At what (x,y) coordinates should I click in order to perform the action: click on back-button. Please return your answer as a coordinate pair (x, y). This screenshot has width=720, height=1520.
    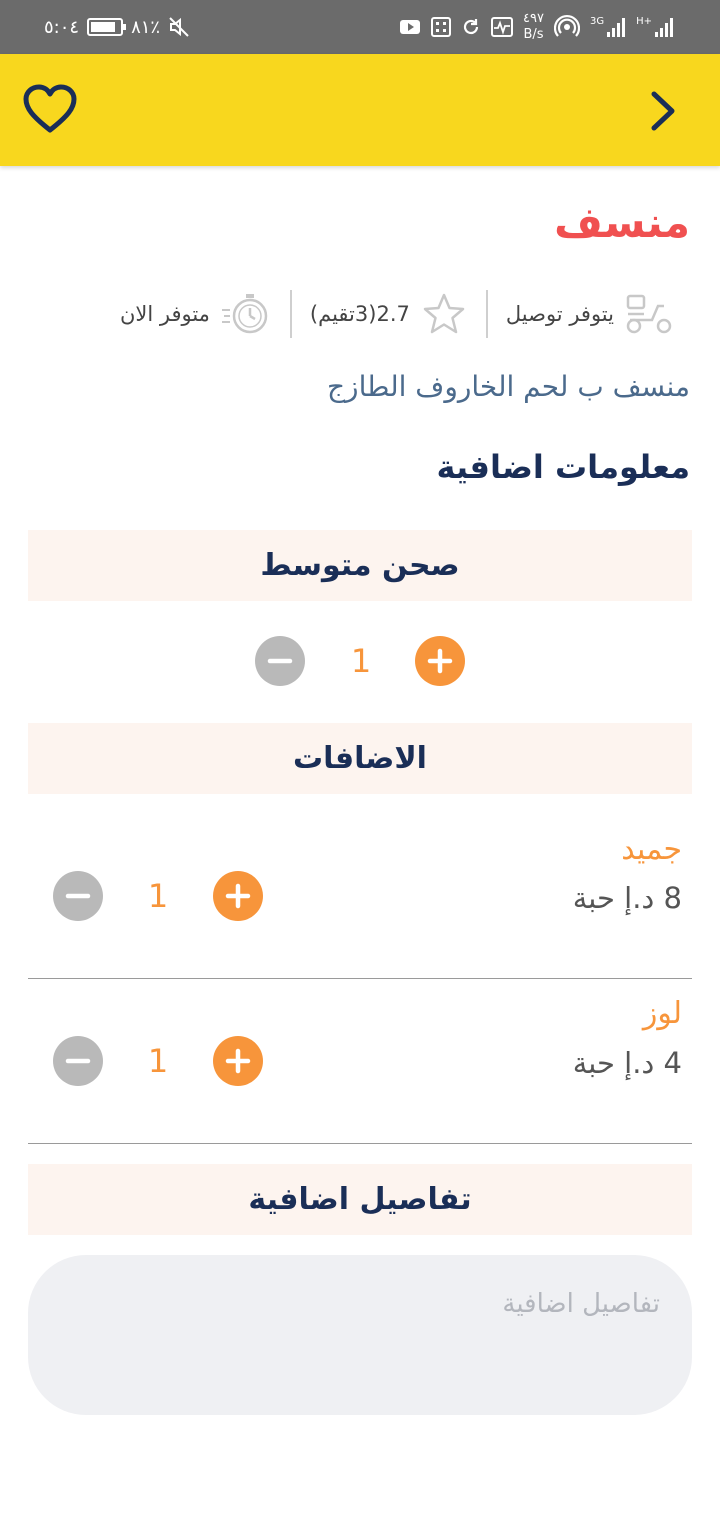
    Looking at the image, I should click on (664, 111).